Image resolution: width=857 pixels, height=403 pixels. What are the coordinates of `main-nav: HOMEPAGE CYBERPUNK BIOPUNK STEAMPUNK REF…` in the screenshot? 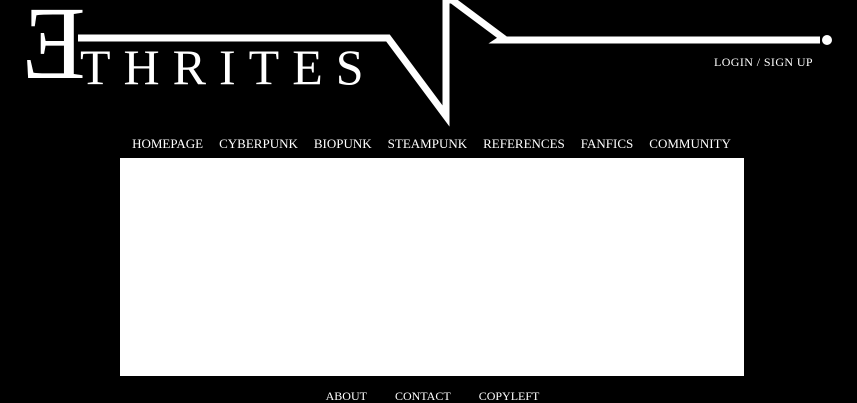 It's located at (428, 145).